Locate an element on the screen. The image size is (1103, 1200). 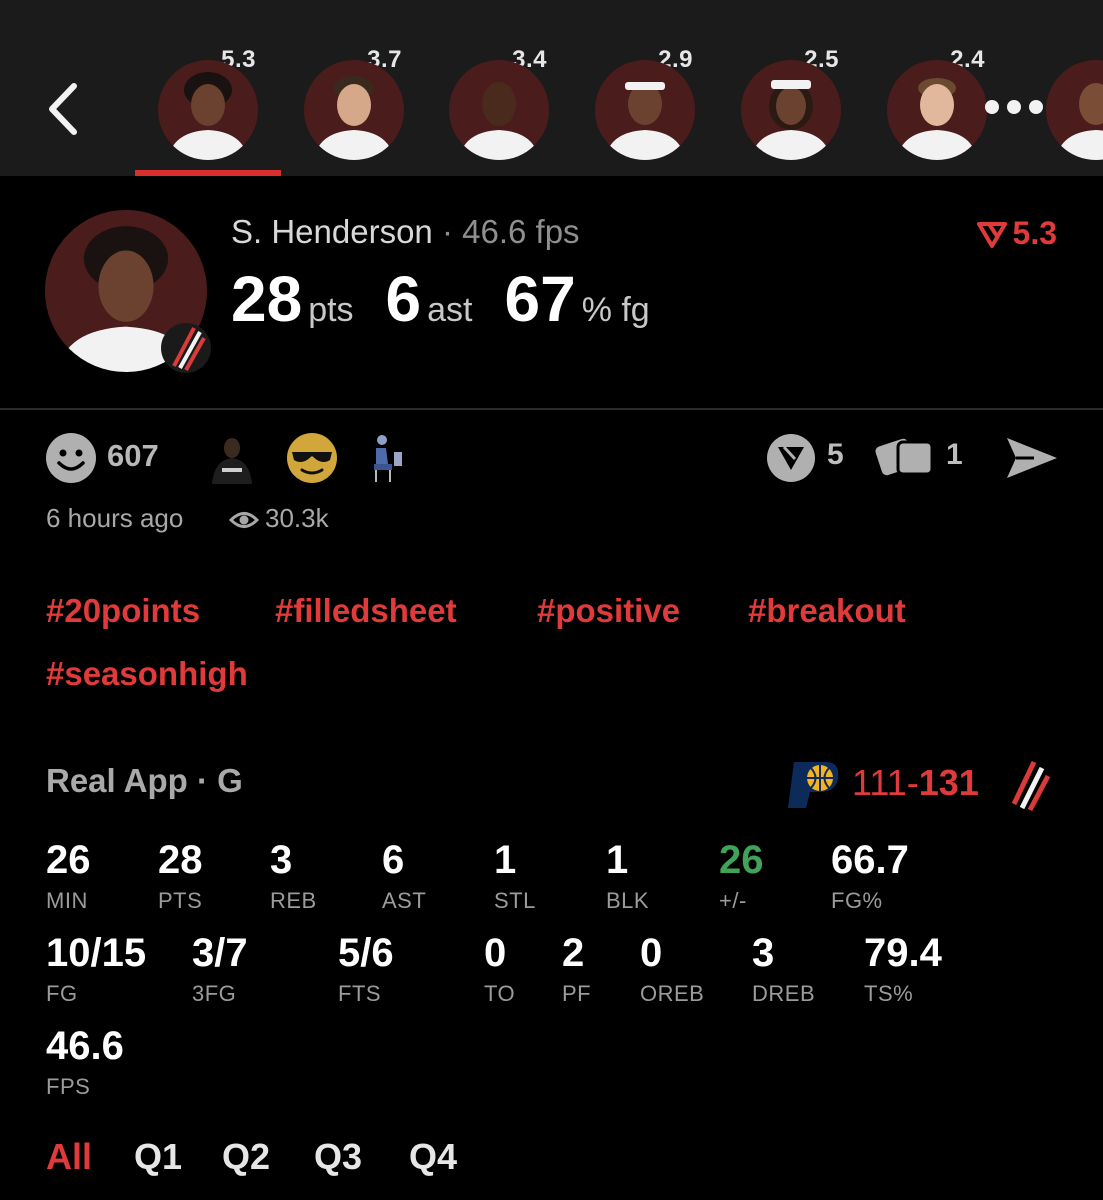
stat-blk: 1 BLK is located at coordinates (627, 877).